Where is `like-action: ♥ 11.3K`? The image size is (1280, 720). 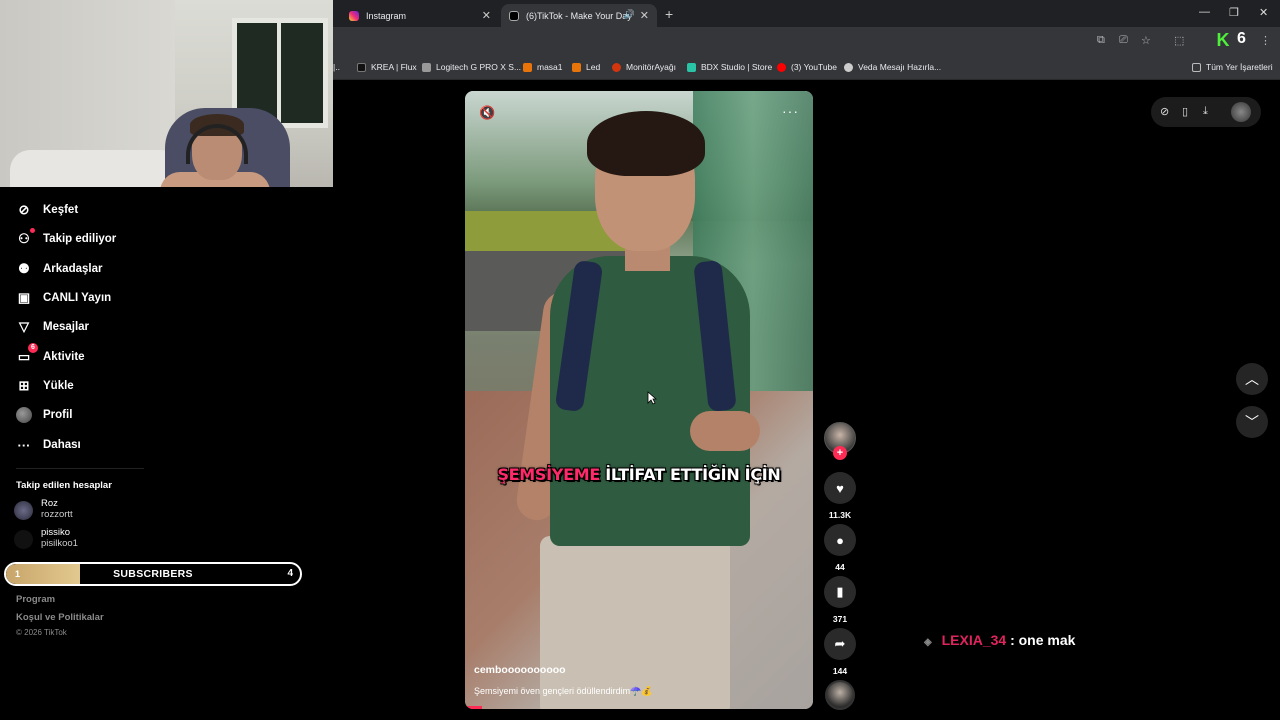
like-action: ♥ 11.3K is located at coordinates (840, 496).